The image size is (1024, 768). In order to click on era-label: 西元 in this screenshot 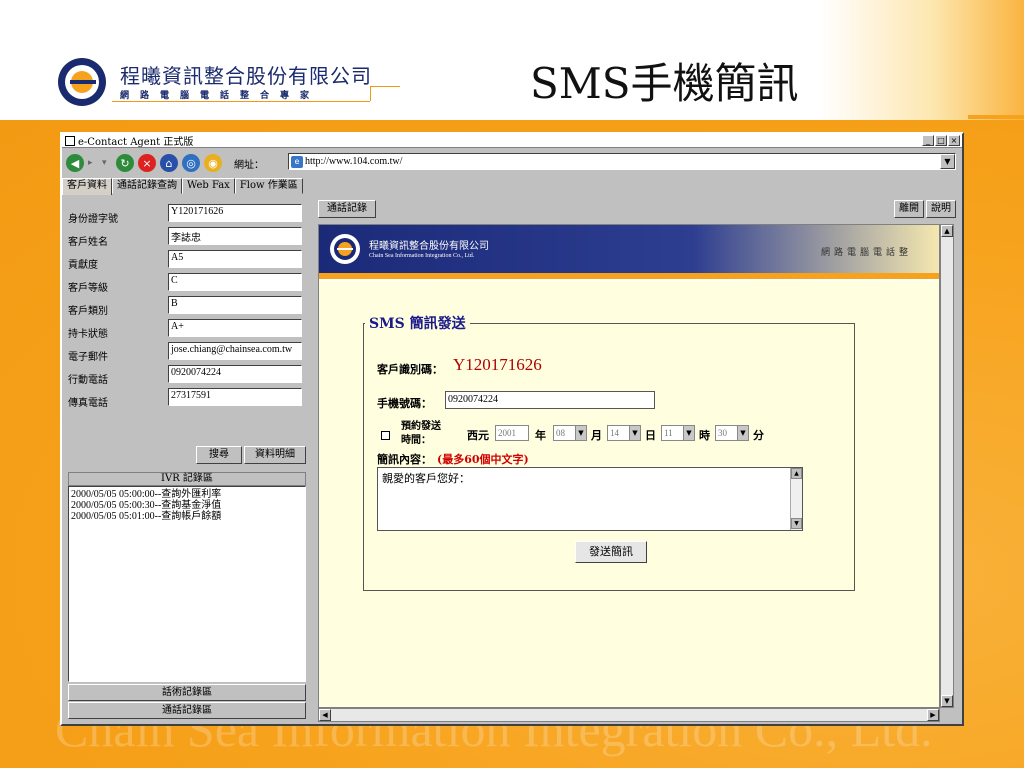, I will do `click(478, 435)`.